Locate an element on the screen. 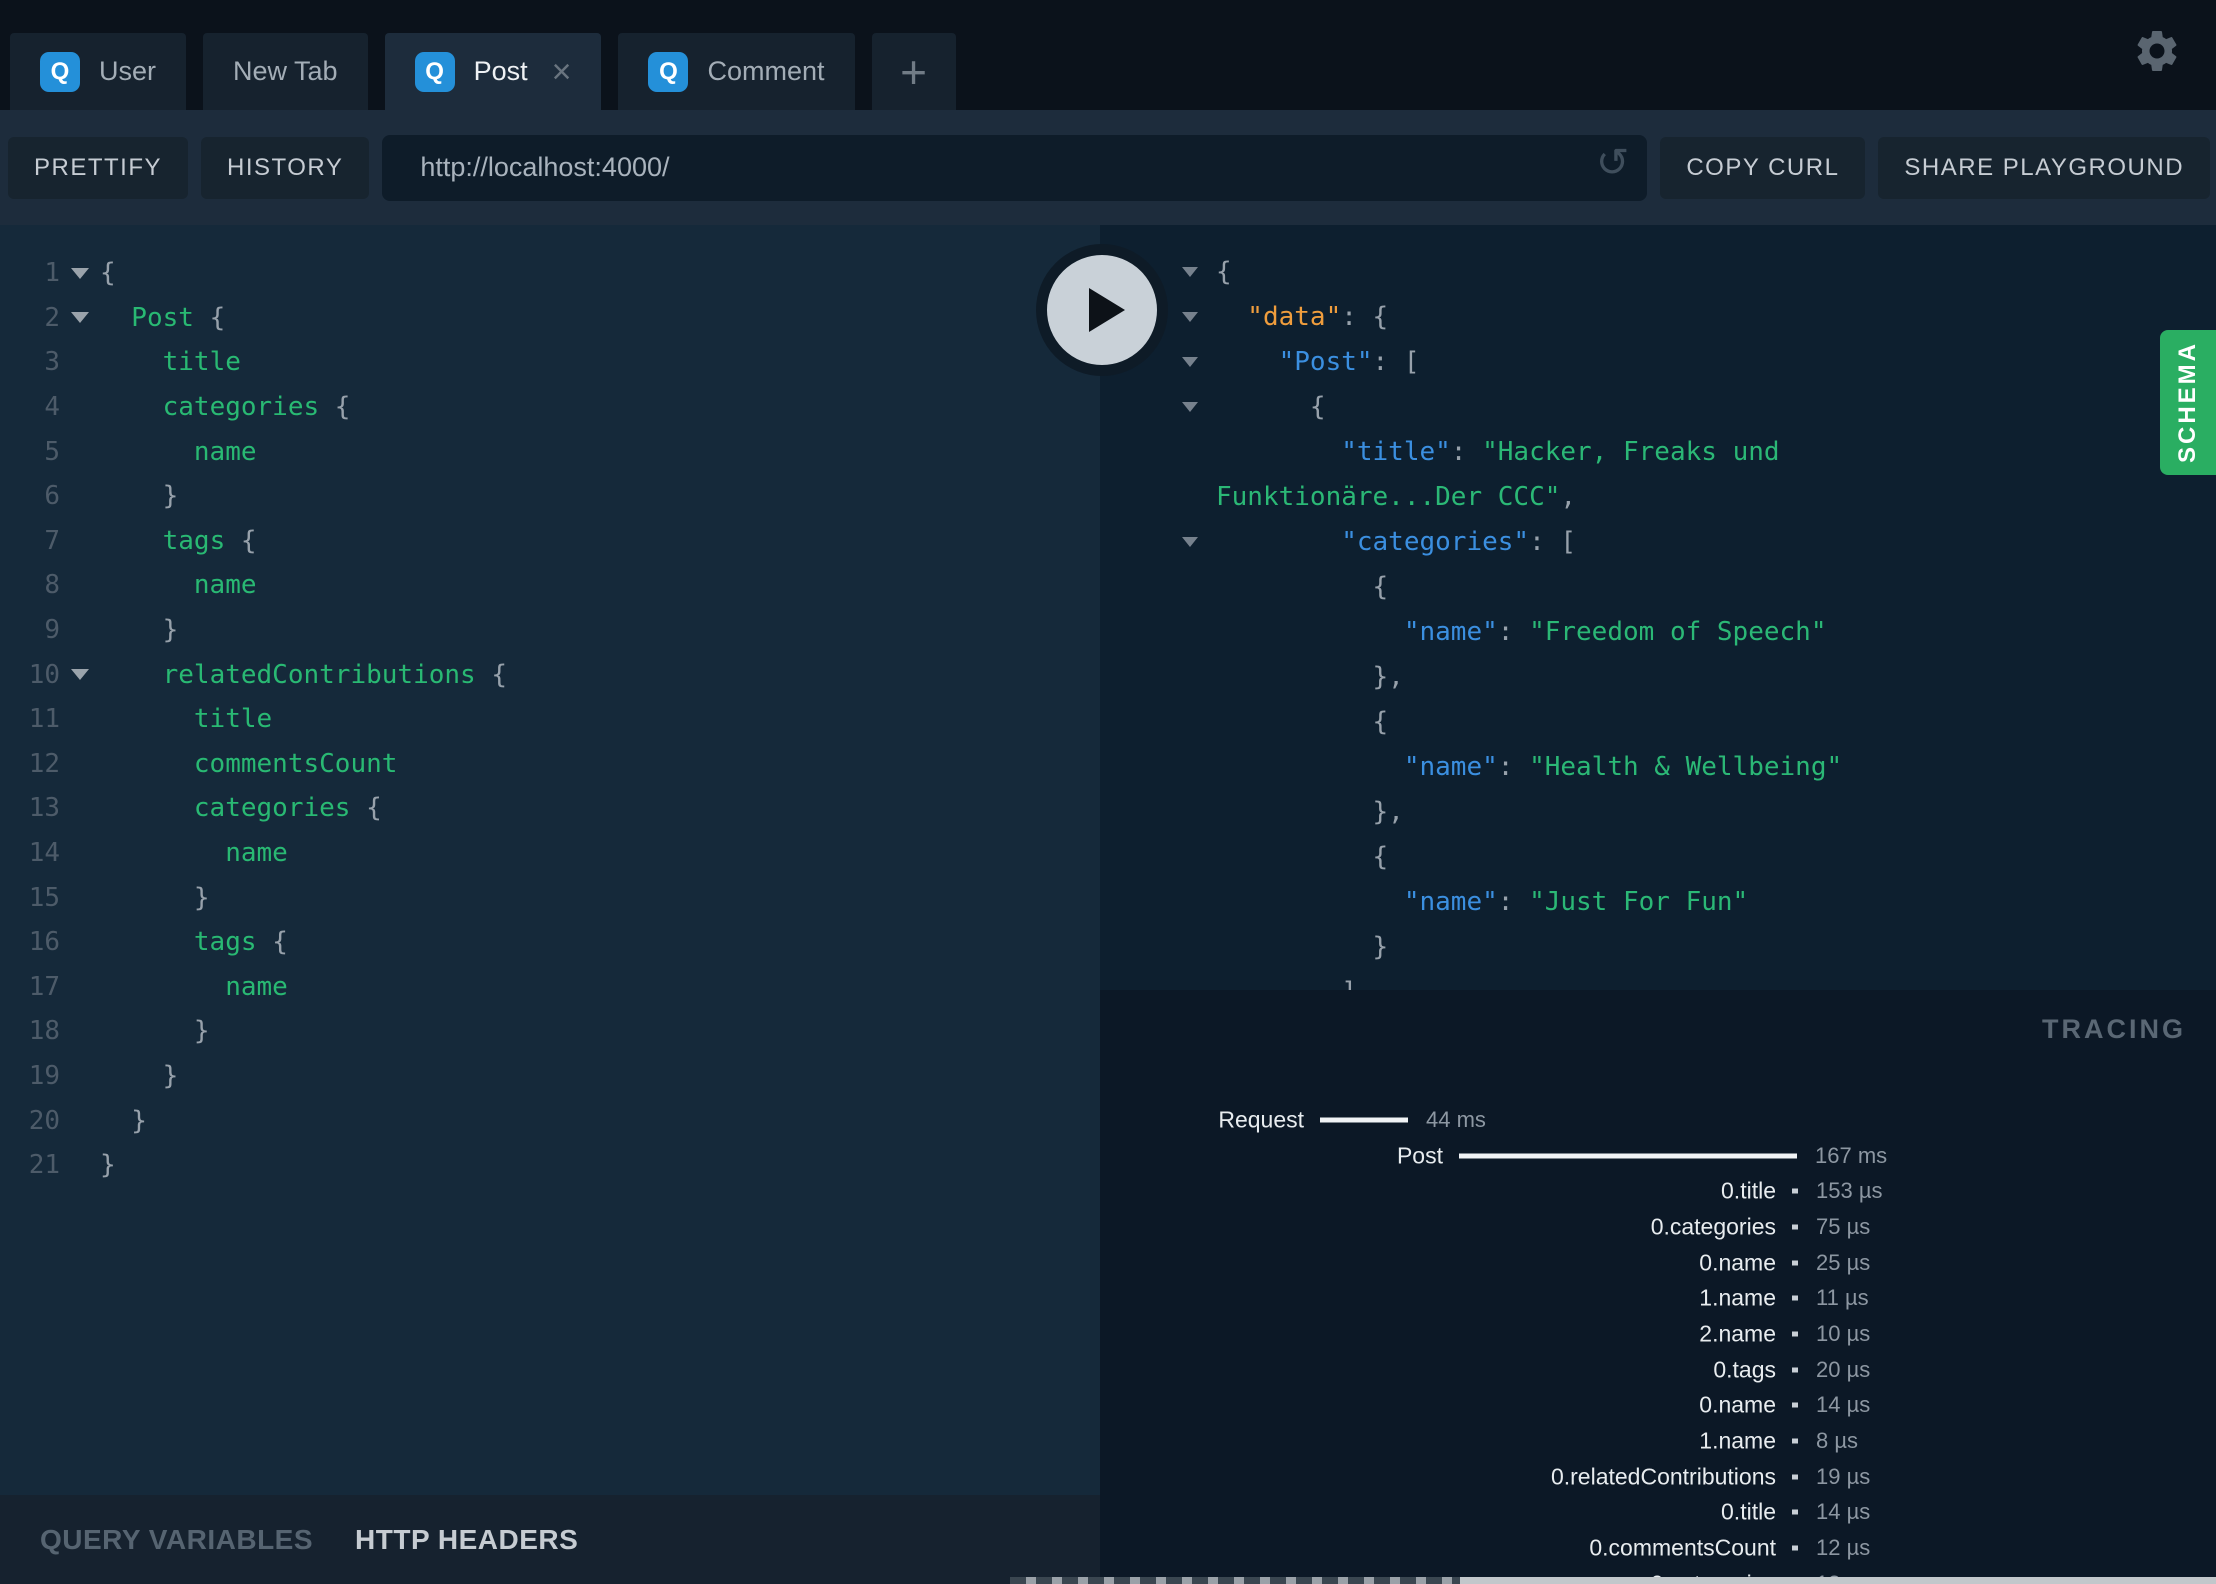 The width and height of the screenshot is (2216, 1584). tracing-row-label: Request is located at coordinates (1261, 1119).